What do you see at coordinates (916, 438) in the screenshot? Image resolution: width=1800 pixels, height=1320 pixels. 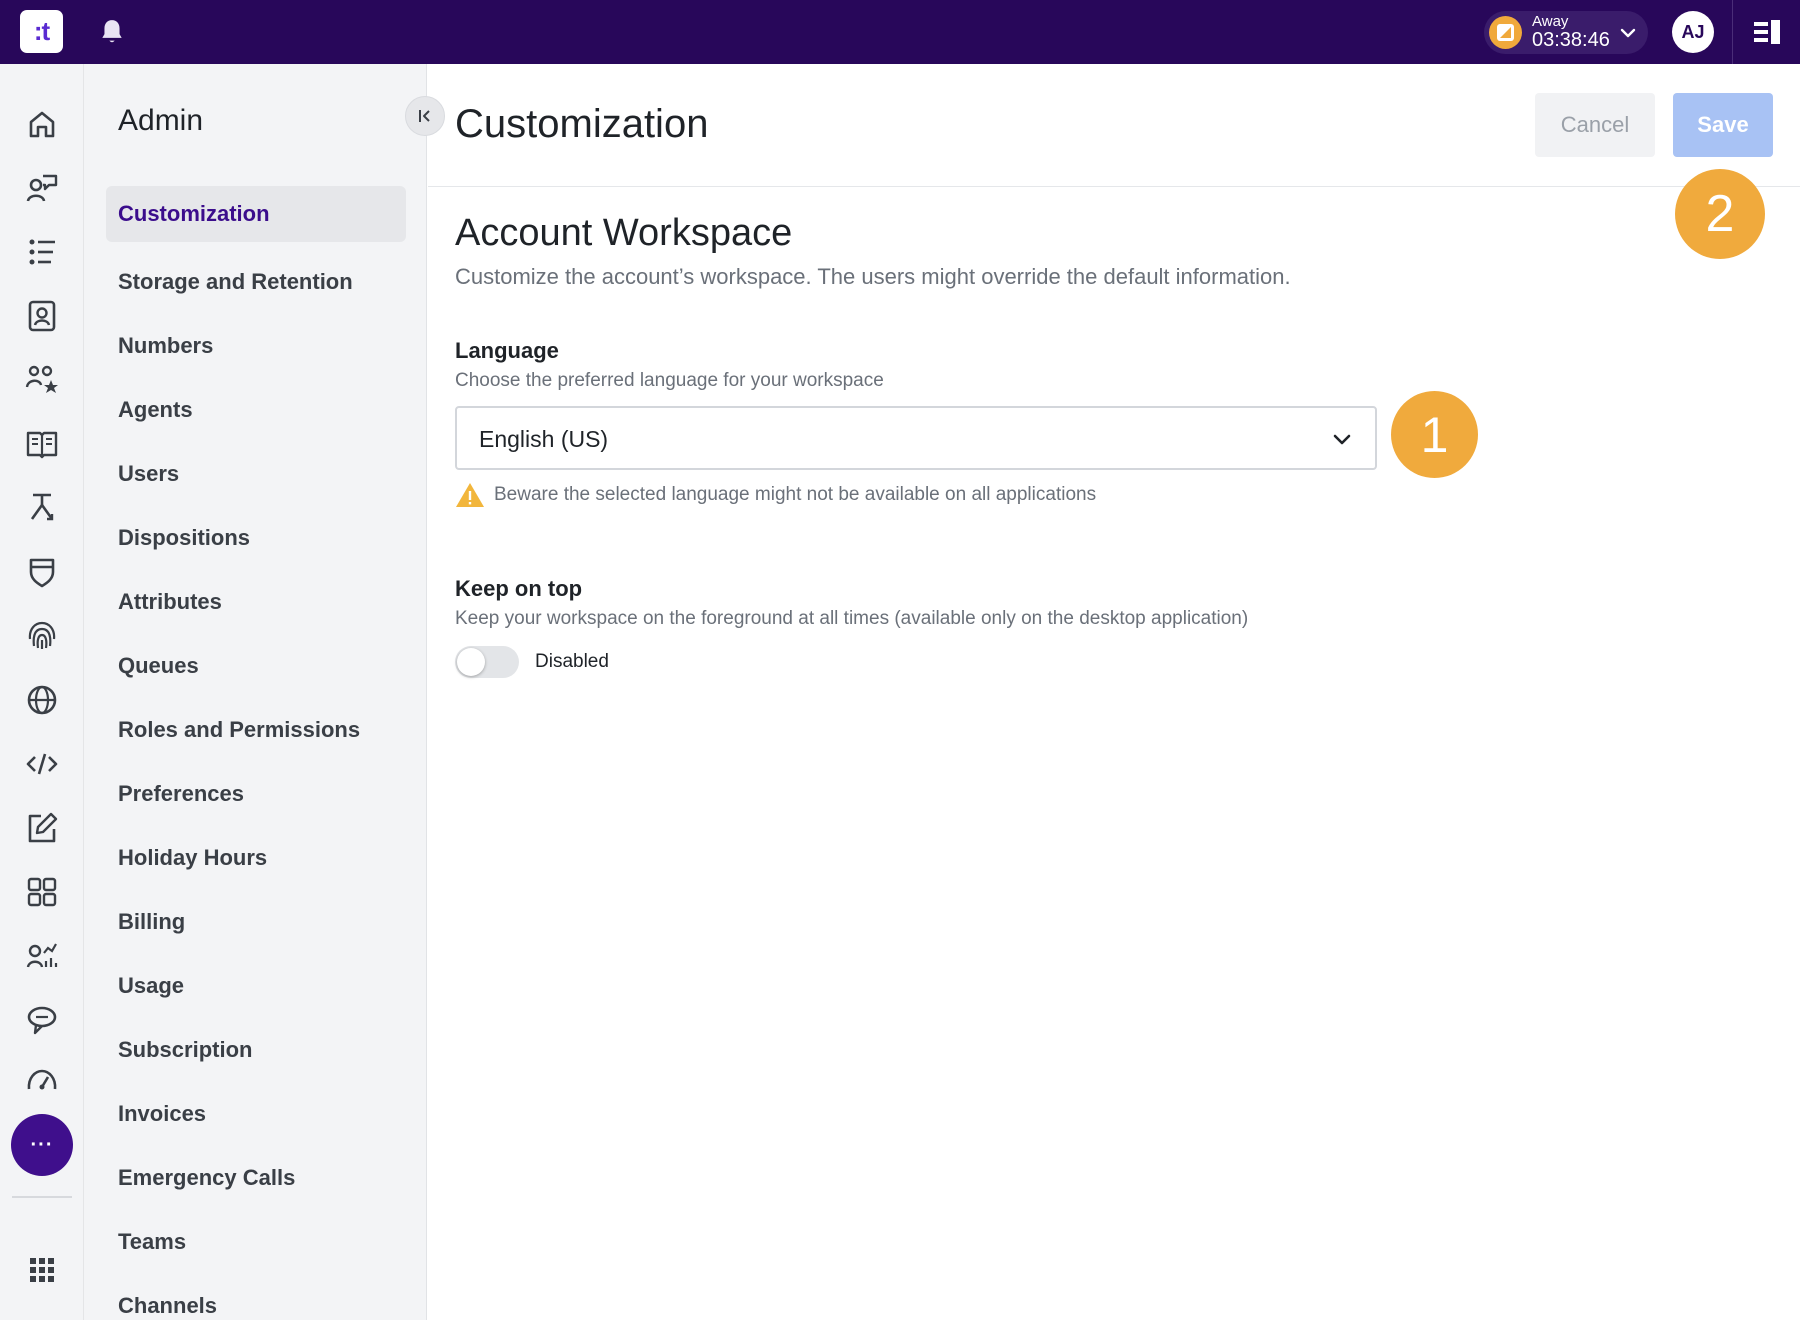 I see `language-select: English (US)` at bounding box center [916, 438].